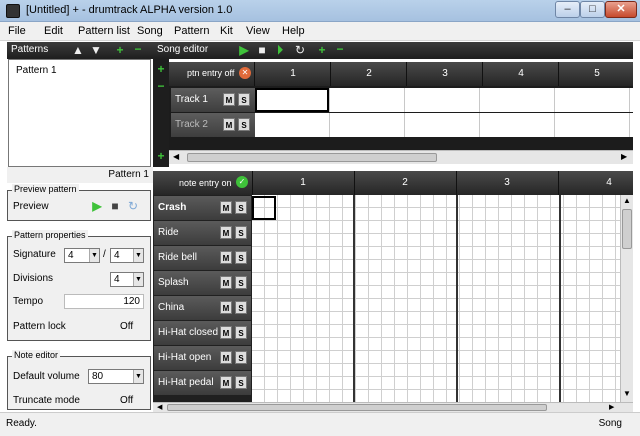 This screenshot has height=436, width=640. Describe the element at coordinates (369, 73) in the screenshot. I see `song-bar-number: 2` at that location.